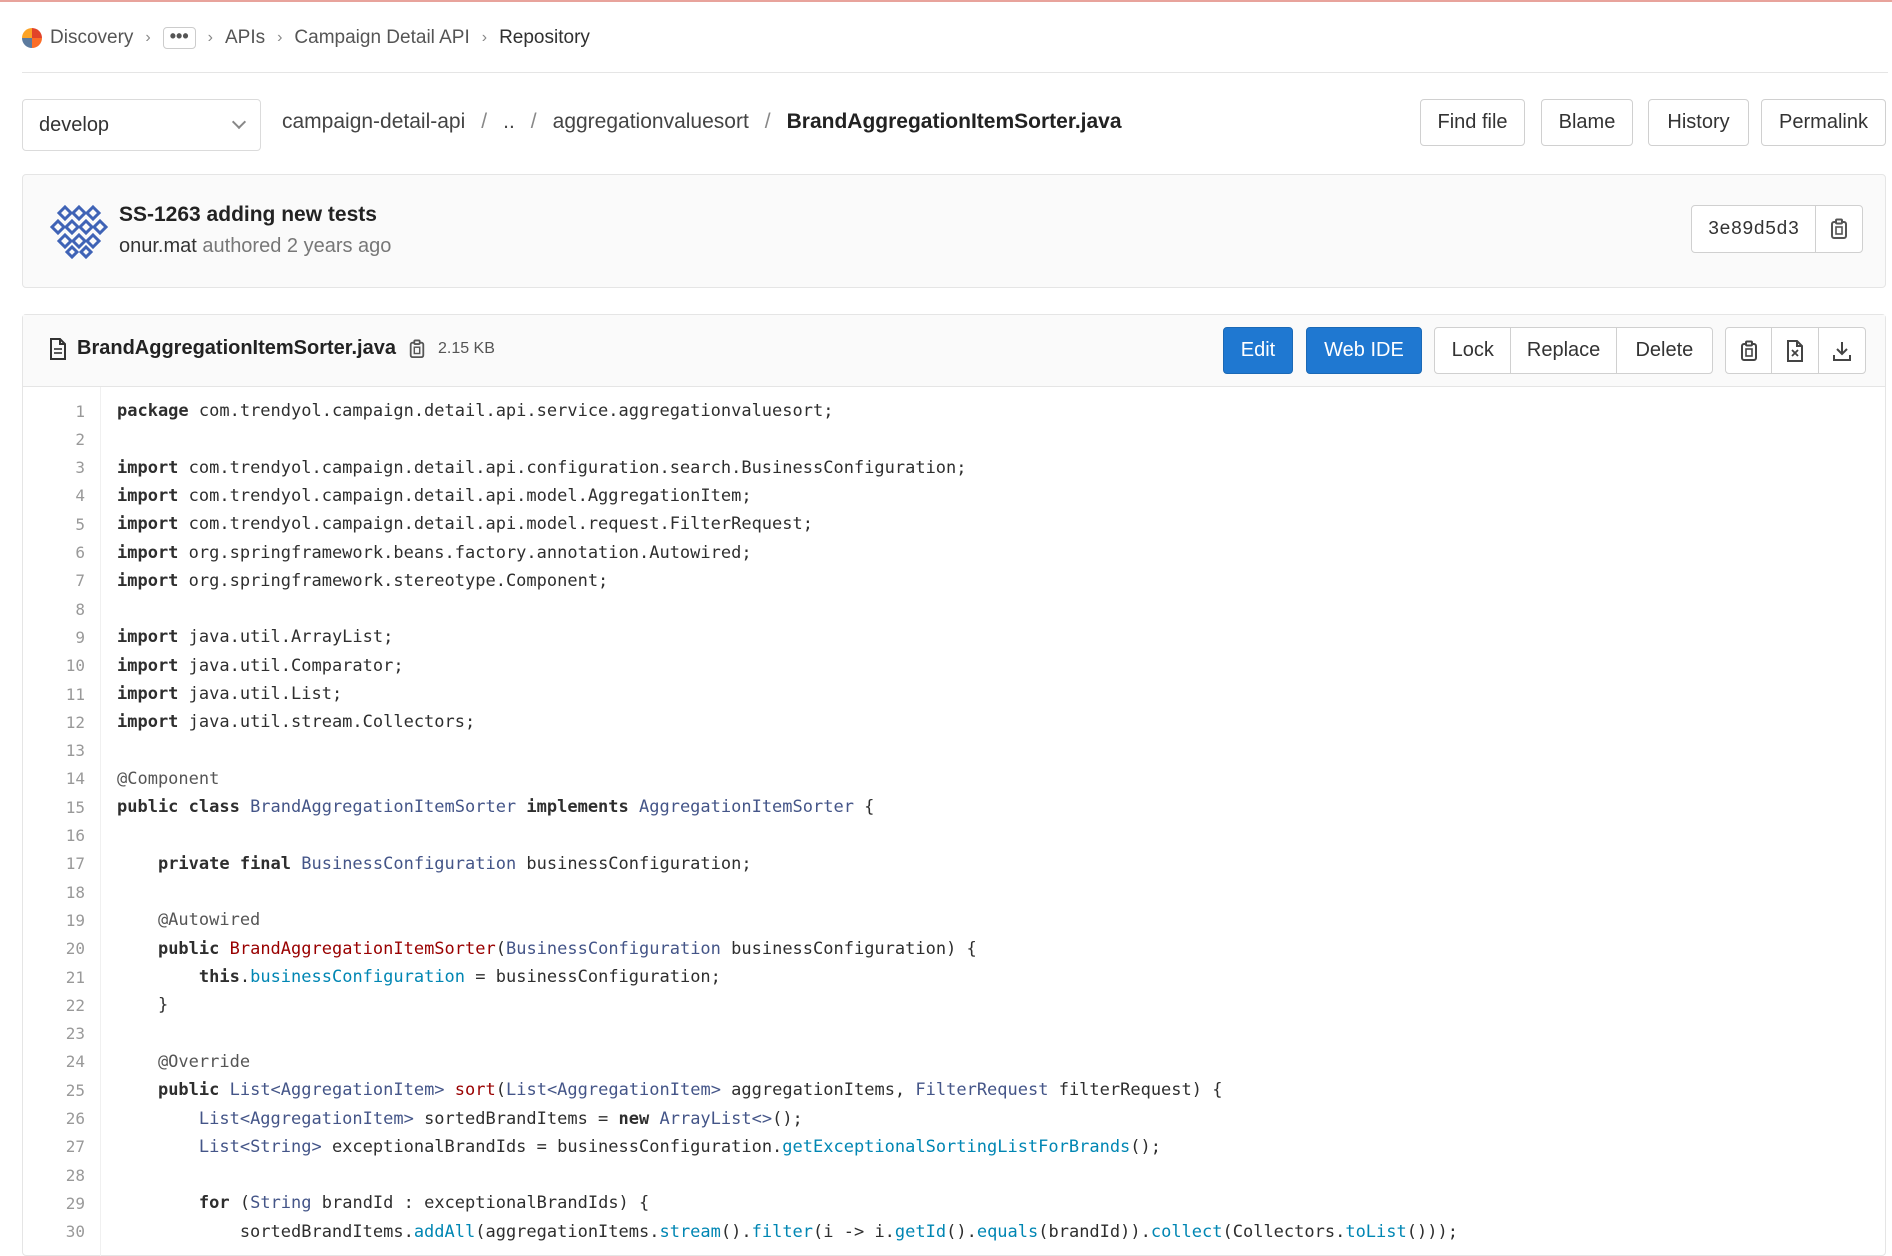 The image size is (1892, 1256). What do you see at coordinates (954, 439) in the screenshot?
I see `code-line: 2` at bounding box center [954, 439].